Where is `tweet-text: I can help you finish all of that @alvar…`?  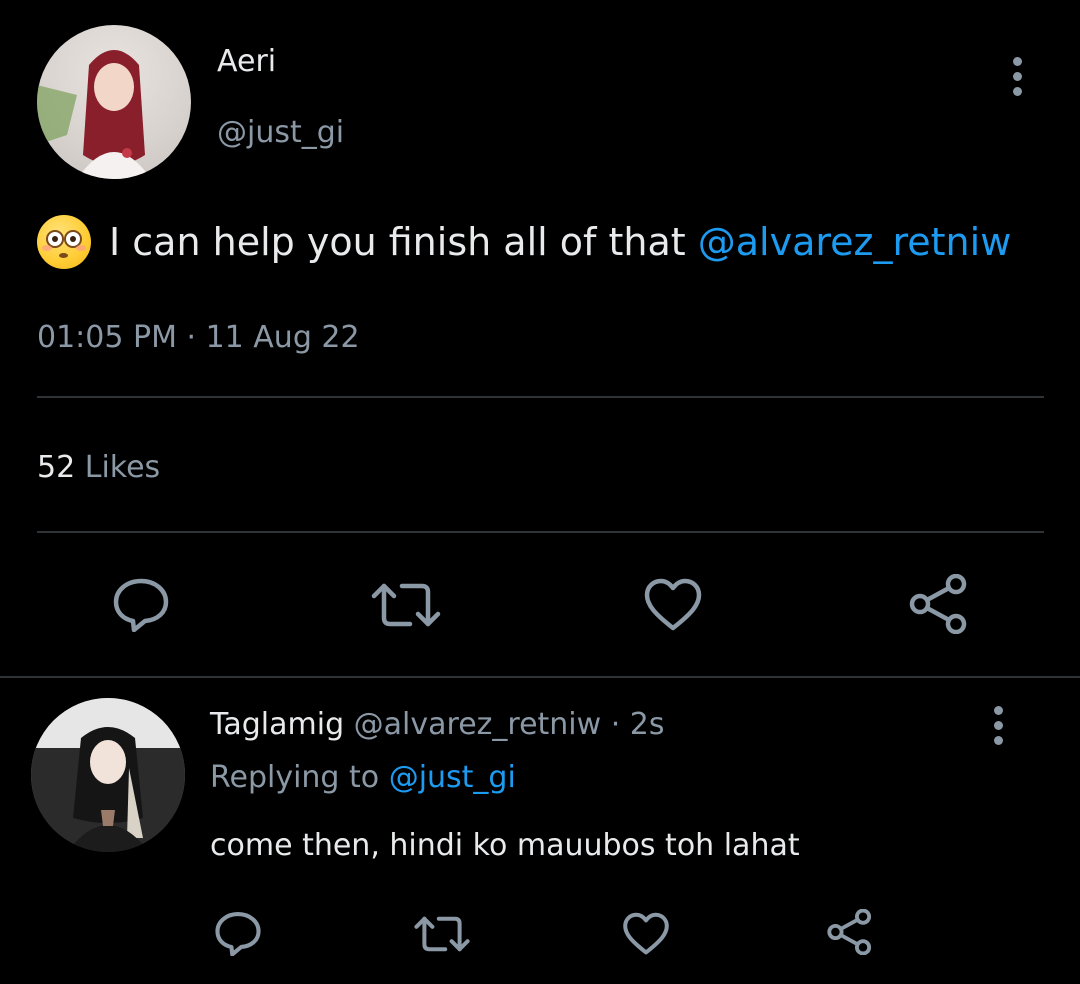 tweet-text: I can help you finish all of that @alvar… is located at coordinates (524, 242).